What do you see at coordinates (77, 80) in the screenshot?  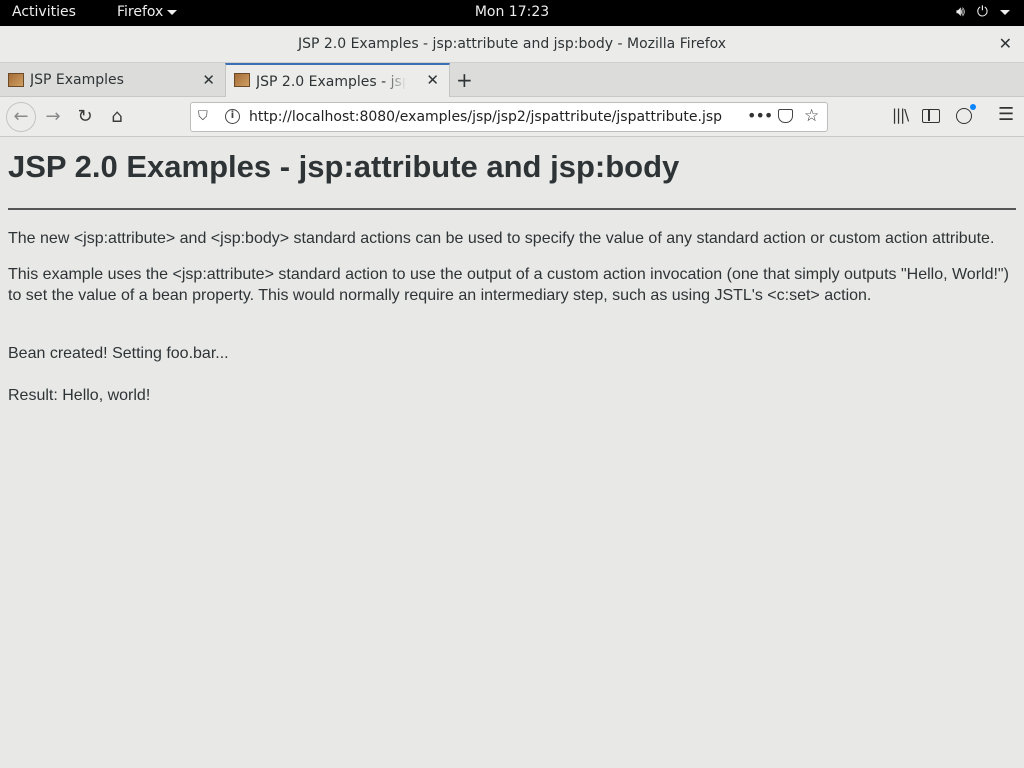 I see `tab-label: JSP Examples` at bounding box center [77, 80].